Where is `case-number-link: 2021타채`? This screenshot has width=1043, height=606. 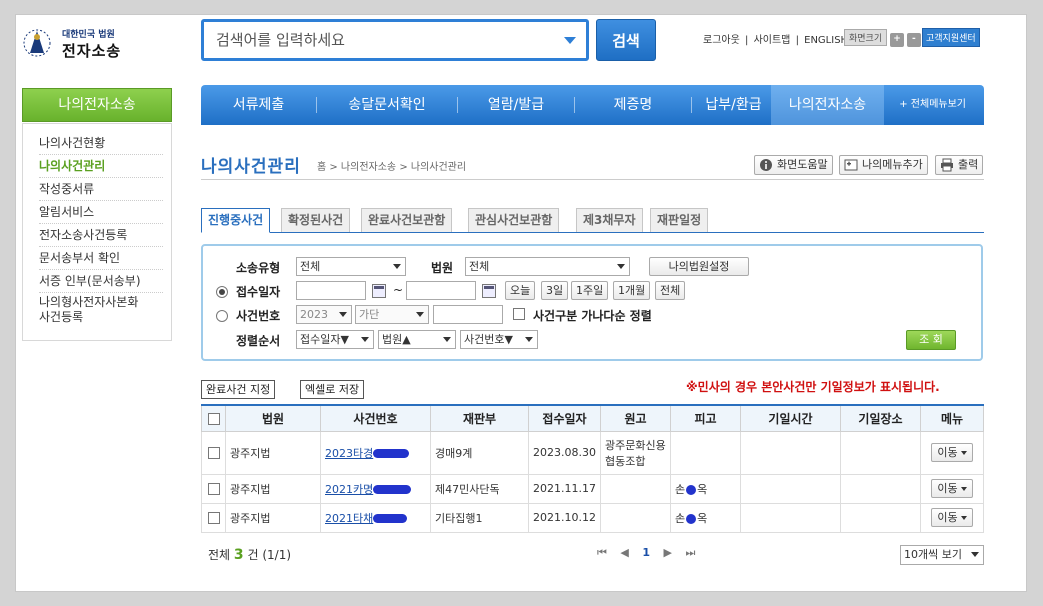
case-number-link: 2021타채 is located at coordinates (349, 518).